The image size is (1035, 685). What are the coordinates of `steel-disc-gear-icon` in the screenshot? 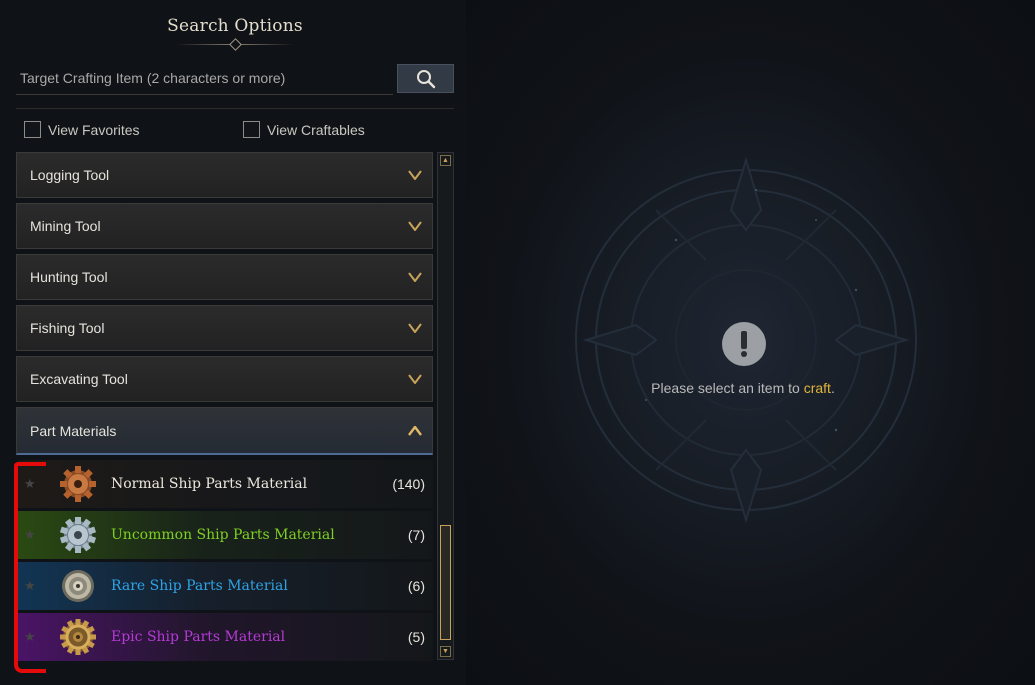 It's located at (78, 586).